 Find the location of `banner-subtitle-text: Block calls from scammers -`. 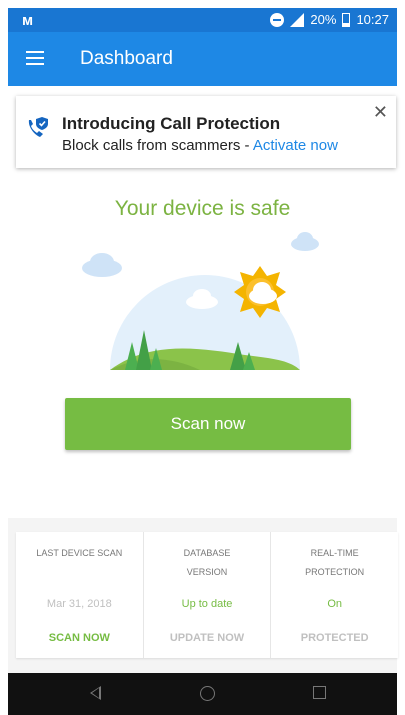

banner-subtitle-text: Block calls from scammers - is located at coordinates (157, 145).